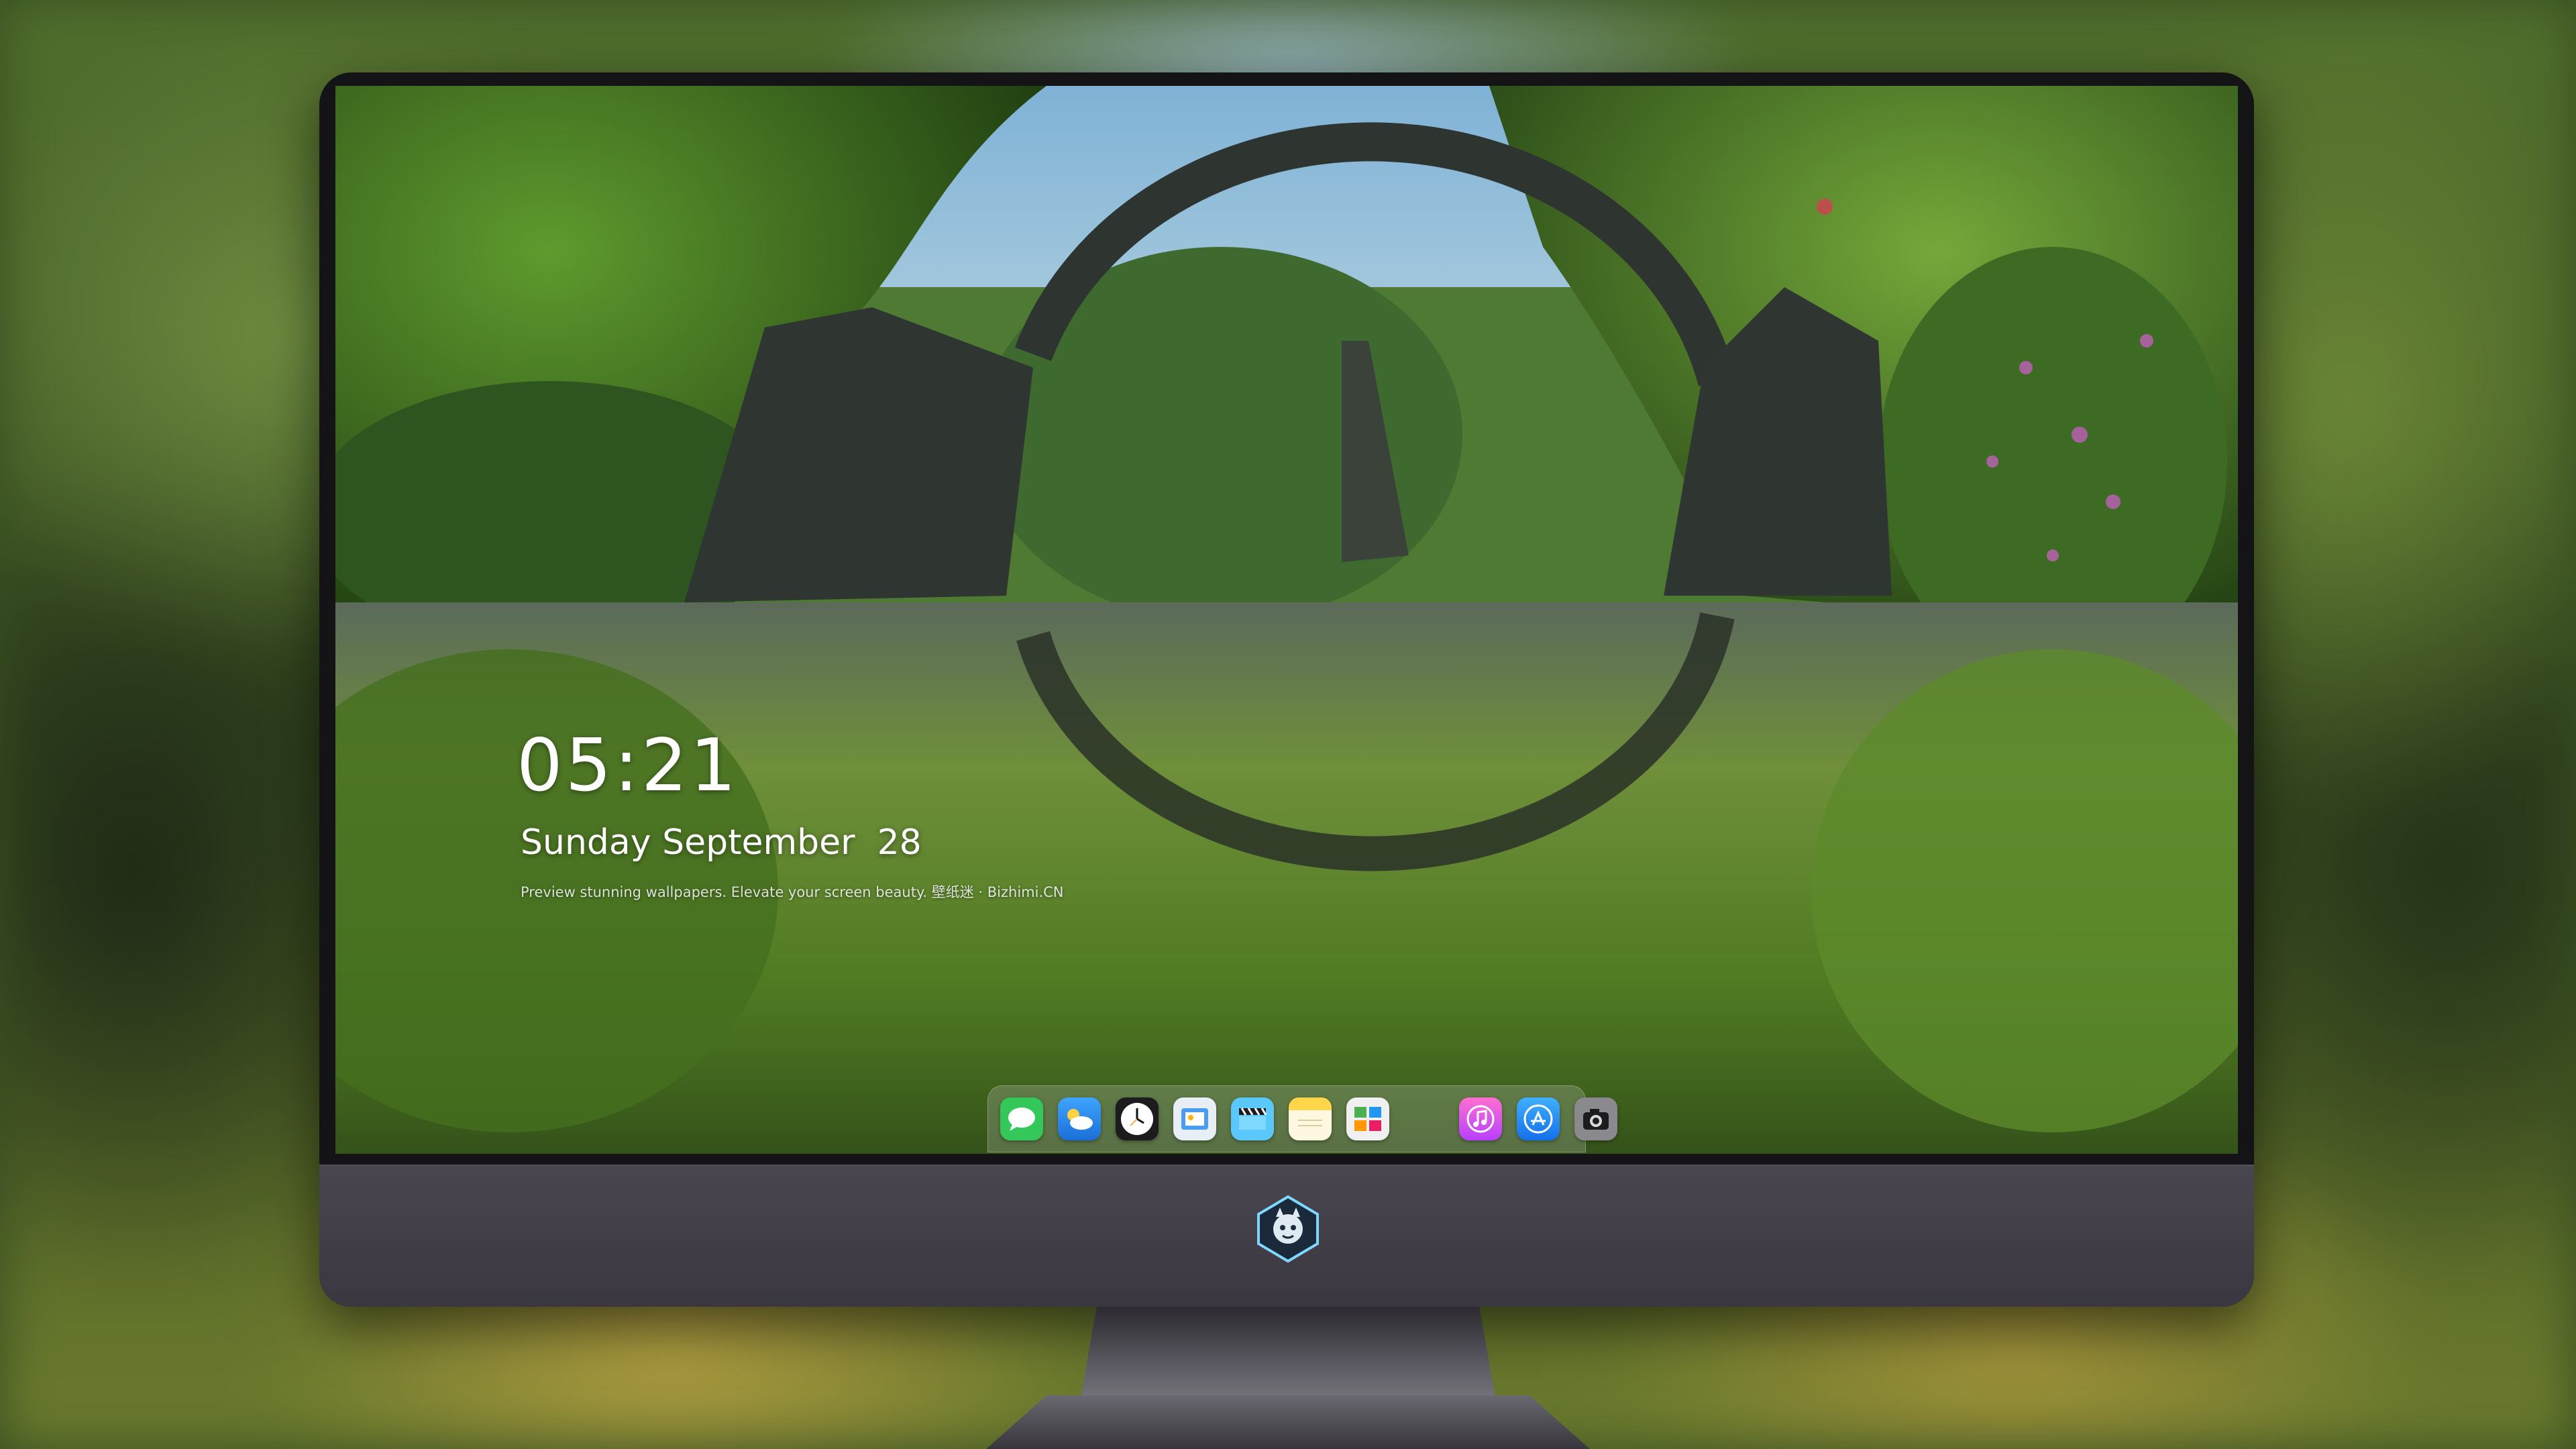 Image resolution: width=2576 pixels, height=1449 pixels. I want to click on monitor-stand-base, so click(1288, 1422).